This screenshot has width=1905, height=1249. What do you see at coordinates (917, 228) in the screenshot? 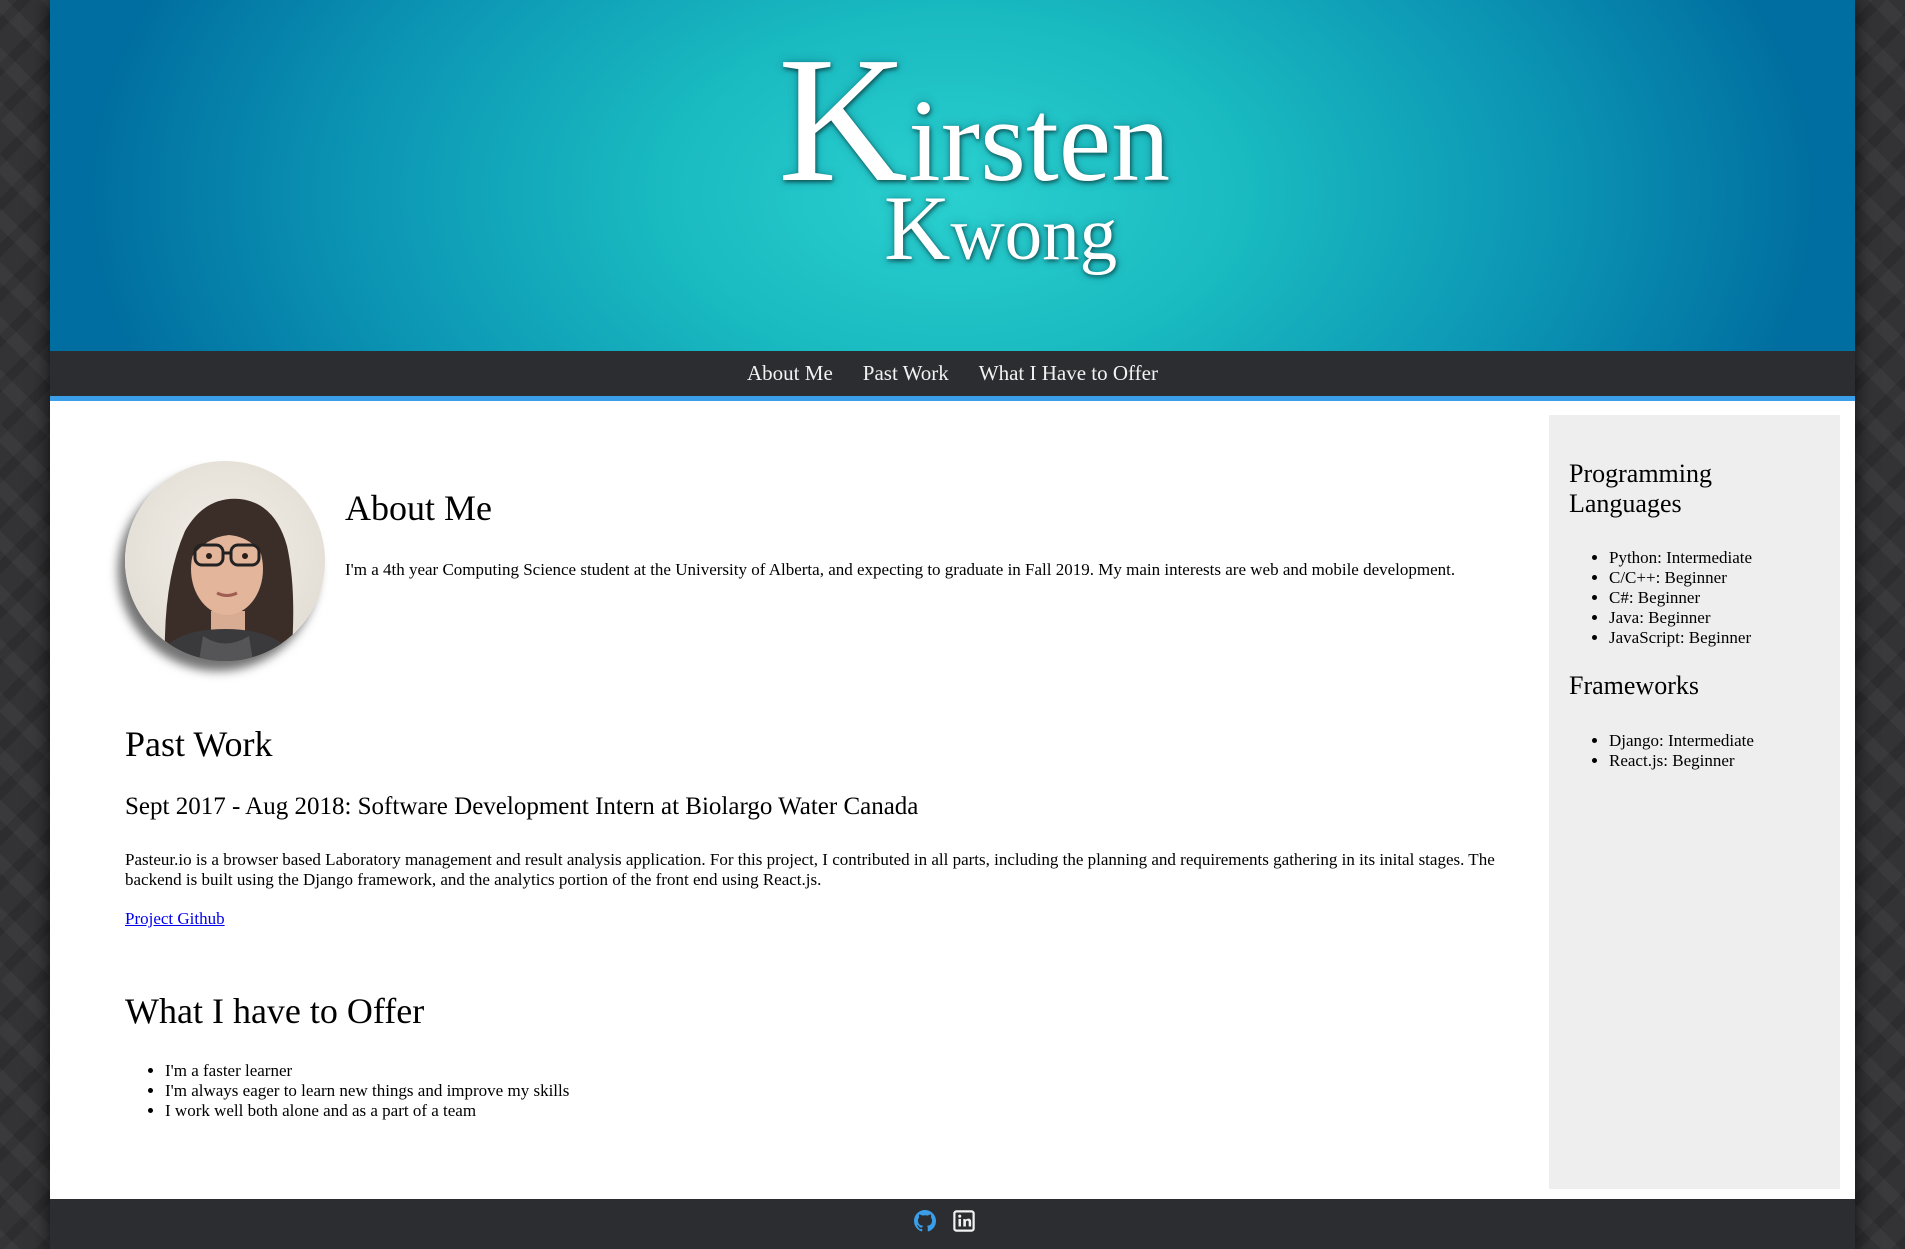
I see `logo-last-initial: K` at bounding box center [917, 228].